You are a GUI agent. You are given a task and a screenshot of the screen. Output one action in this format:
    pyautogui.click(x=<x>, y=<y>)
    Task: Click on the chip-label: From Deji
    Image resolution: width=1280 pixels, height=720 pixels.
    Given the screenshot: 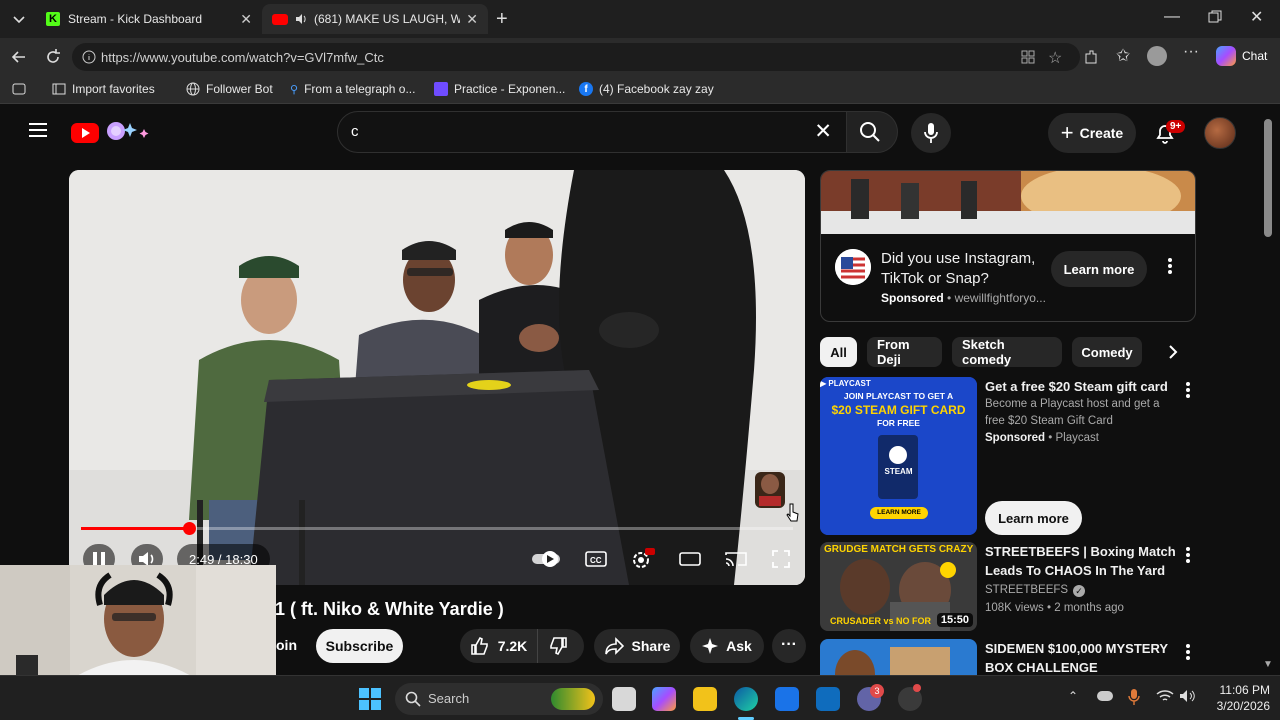 What is the action you would take?
    pyautogui.click(x=893, y=352)
    